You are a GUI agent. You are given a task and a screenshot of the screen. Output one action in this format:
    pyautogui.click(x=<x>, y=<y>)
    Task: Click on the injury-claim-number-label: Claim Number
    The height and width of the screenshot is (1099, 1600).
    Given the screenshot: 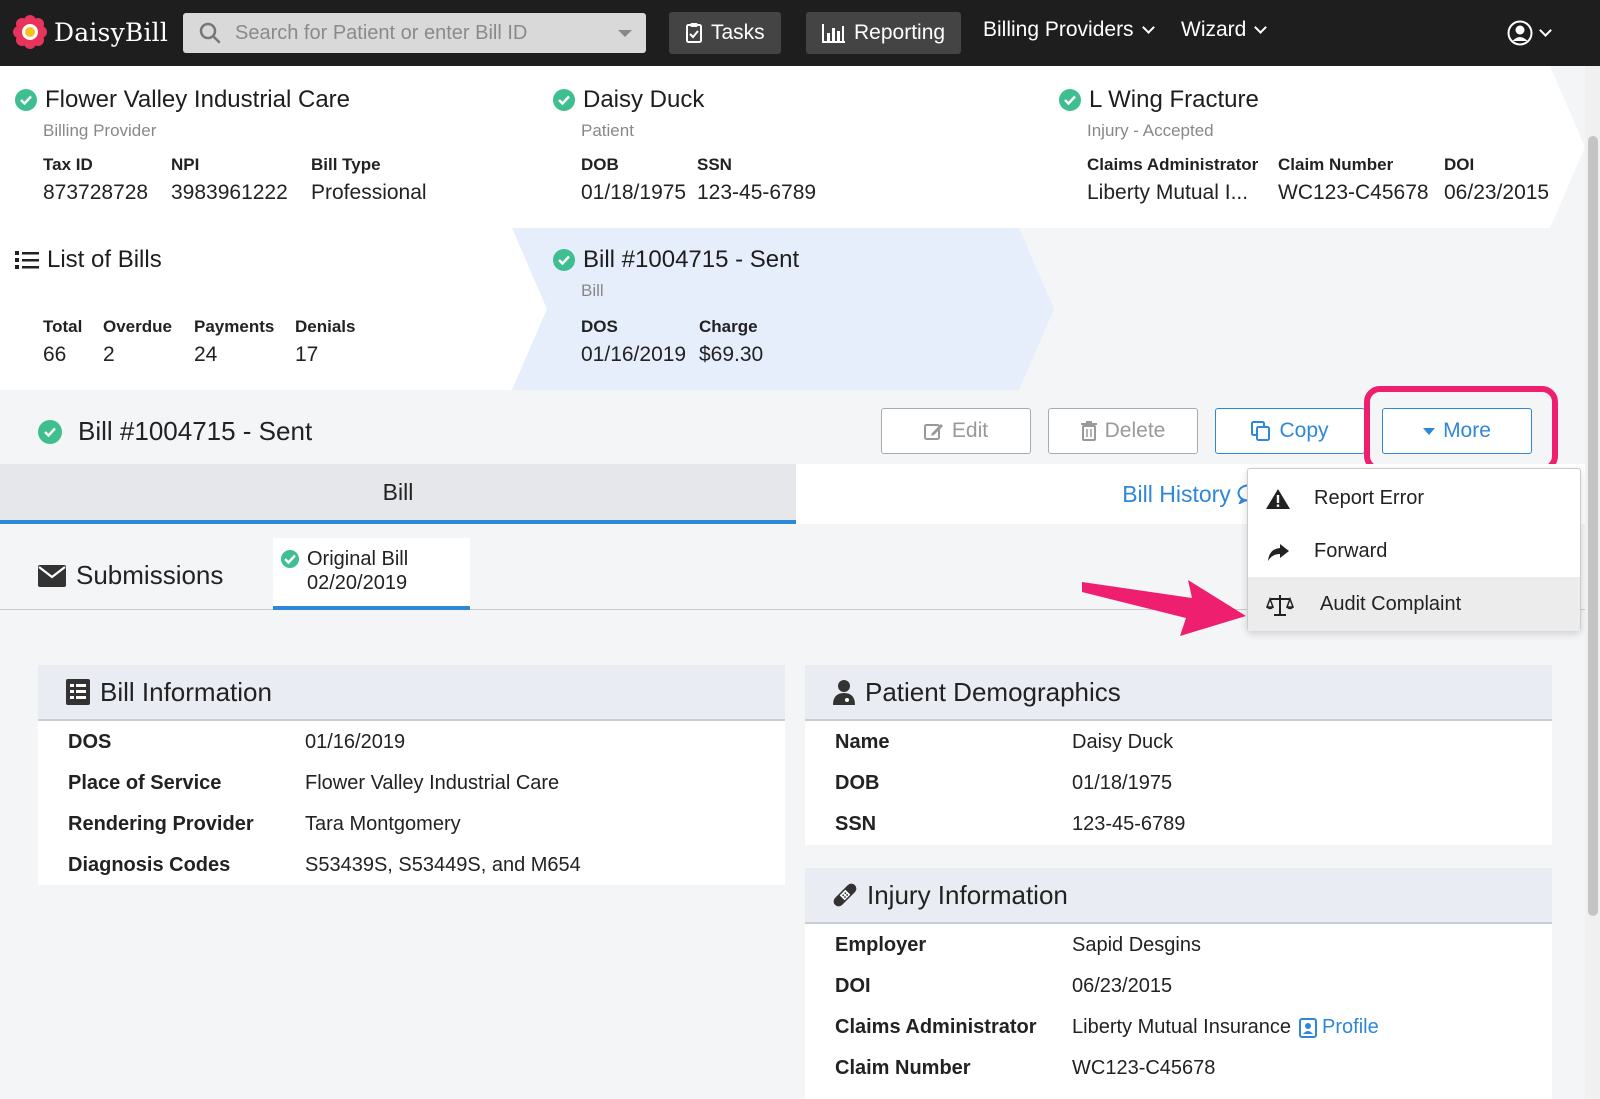 What is the action you would take?
    pyautogui.click(x=903, y=1068)
    